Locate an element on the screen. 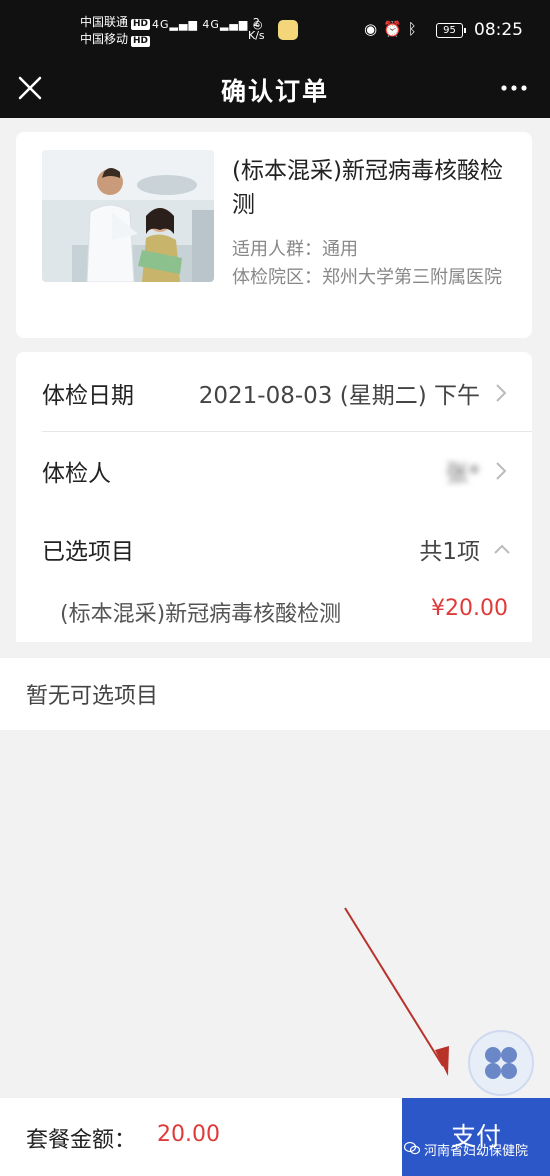 This screenshot has height=1176, width=550. chevron-up-icon is located at coordinates (502, 549).